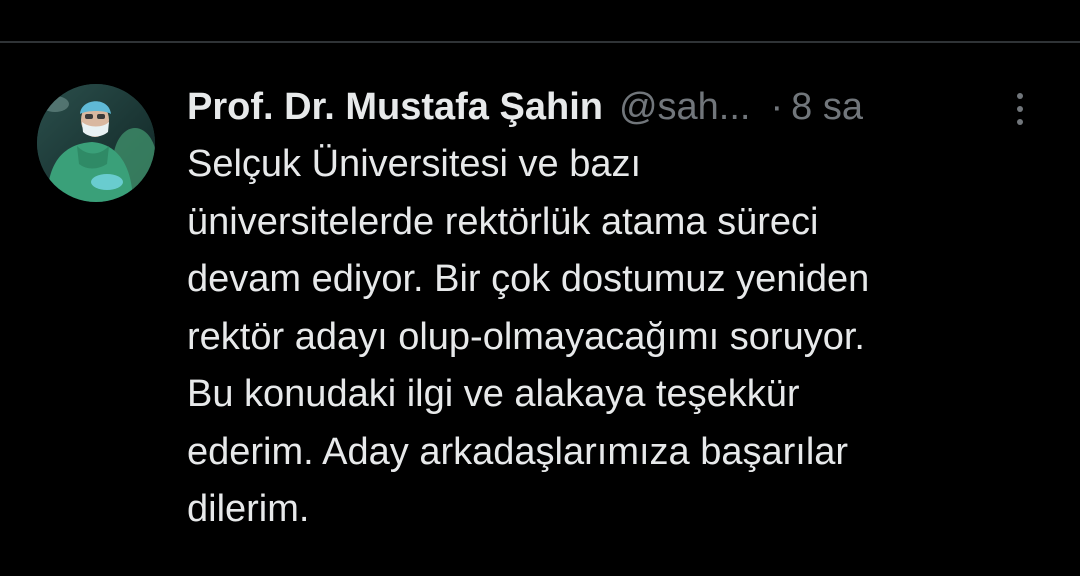 This screenshot has height=576, width=1080. I want to click on more-options-button, so click(1020, 109).